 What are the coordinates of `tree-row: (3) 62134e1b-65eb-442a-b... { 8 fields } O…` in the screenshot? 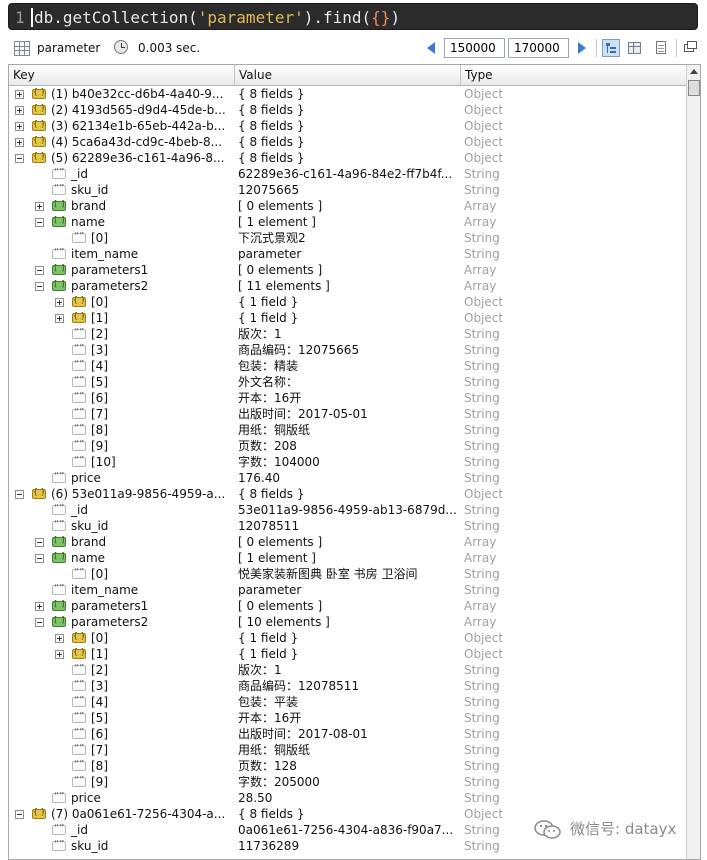 It's located at (348, 126).